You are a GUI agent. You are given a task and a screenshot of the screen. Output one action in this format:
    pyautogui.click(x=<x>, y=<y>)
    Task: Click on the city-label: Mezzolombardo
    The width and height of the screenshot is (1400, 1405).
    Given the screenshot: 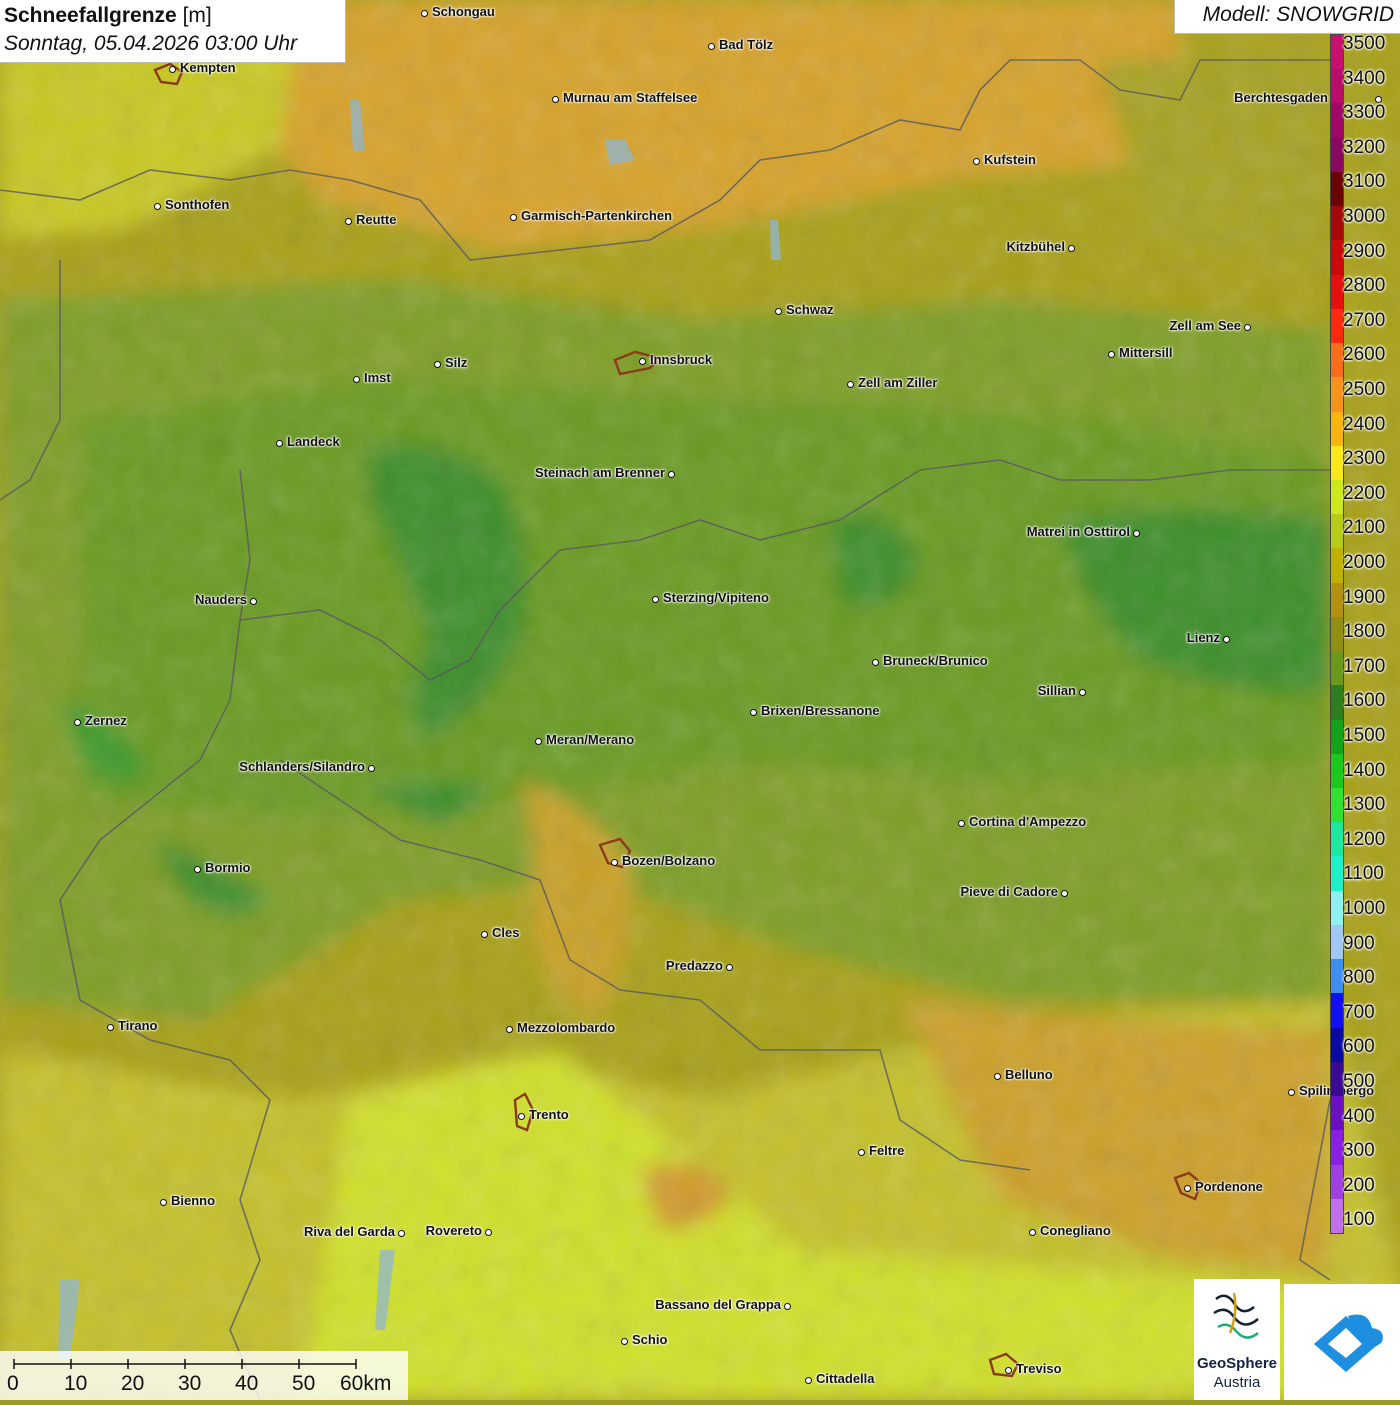 What is the action you would take?
    pyautogui.click(x=566, y=1027)
    